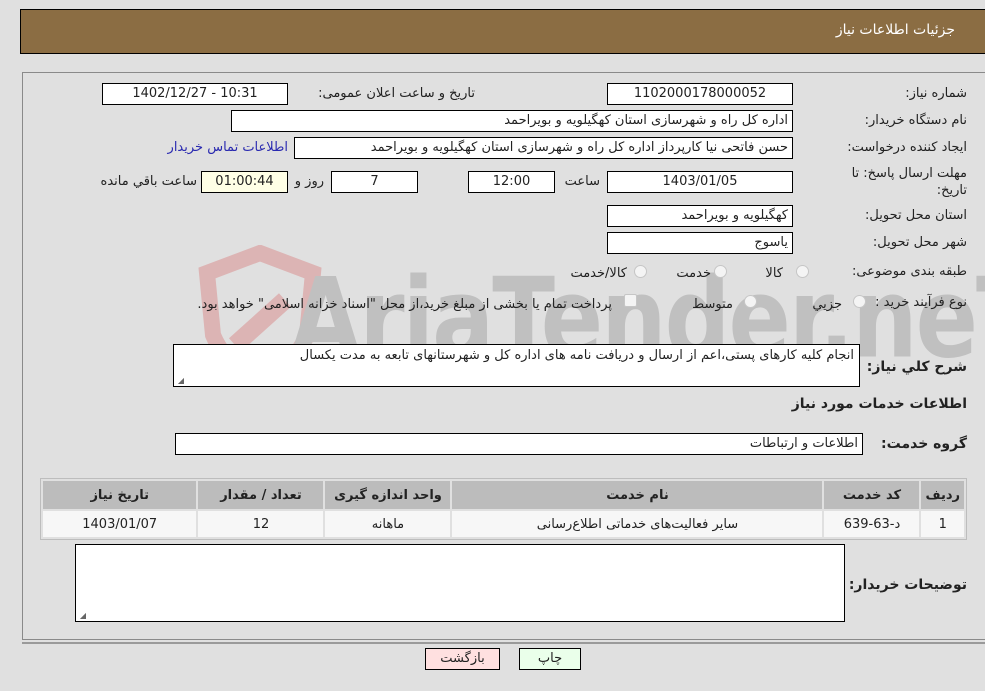  What do you see at coordinates (640, 271) in the screenshot?
I see `category-radio-goods-service` at bounding box center [640, 271].